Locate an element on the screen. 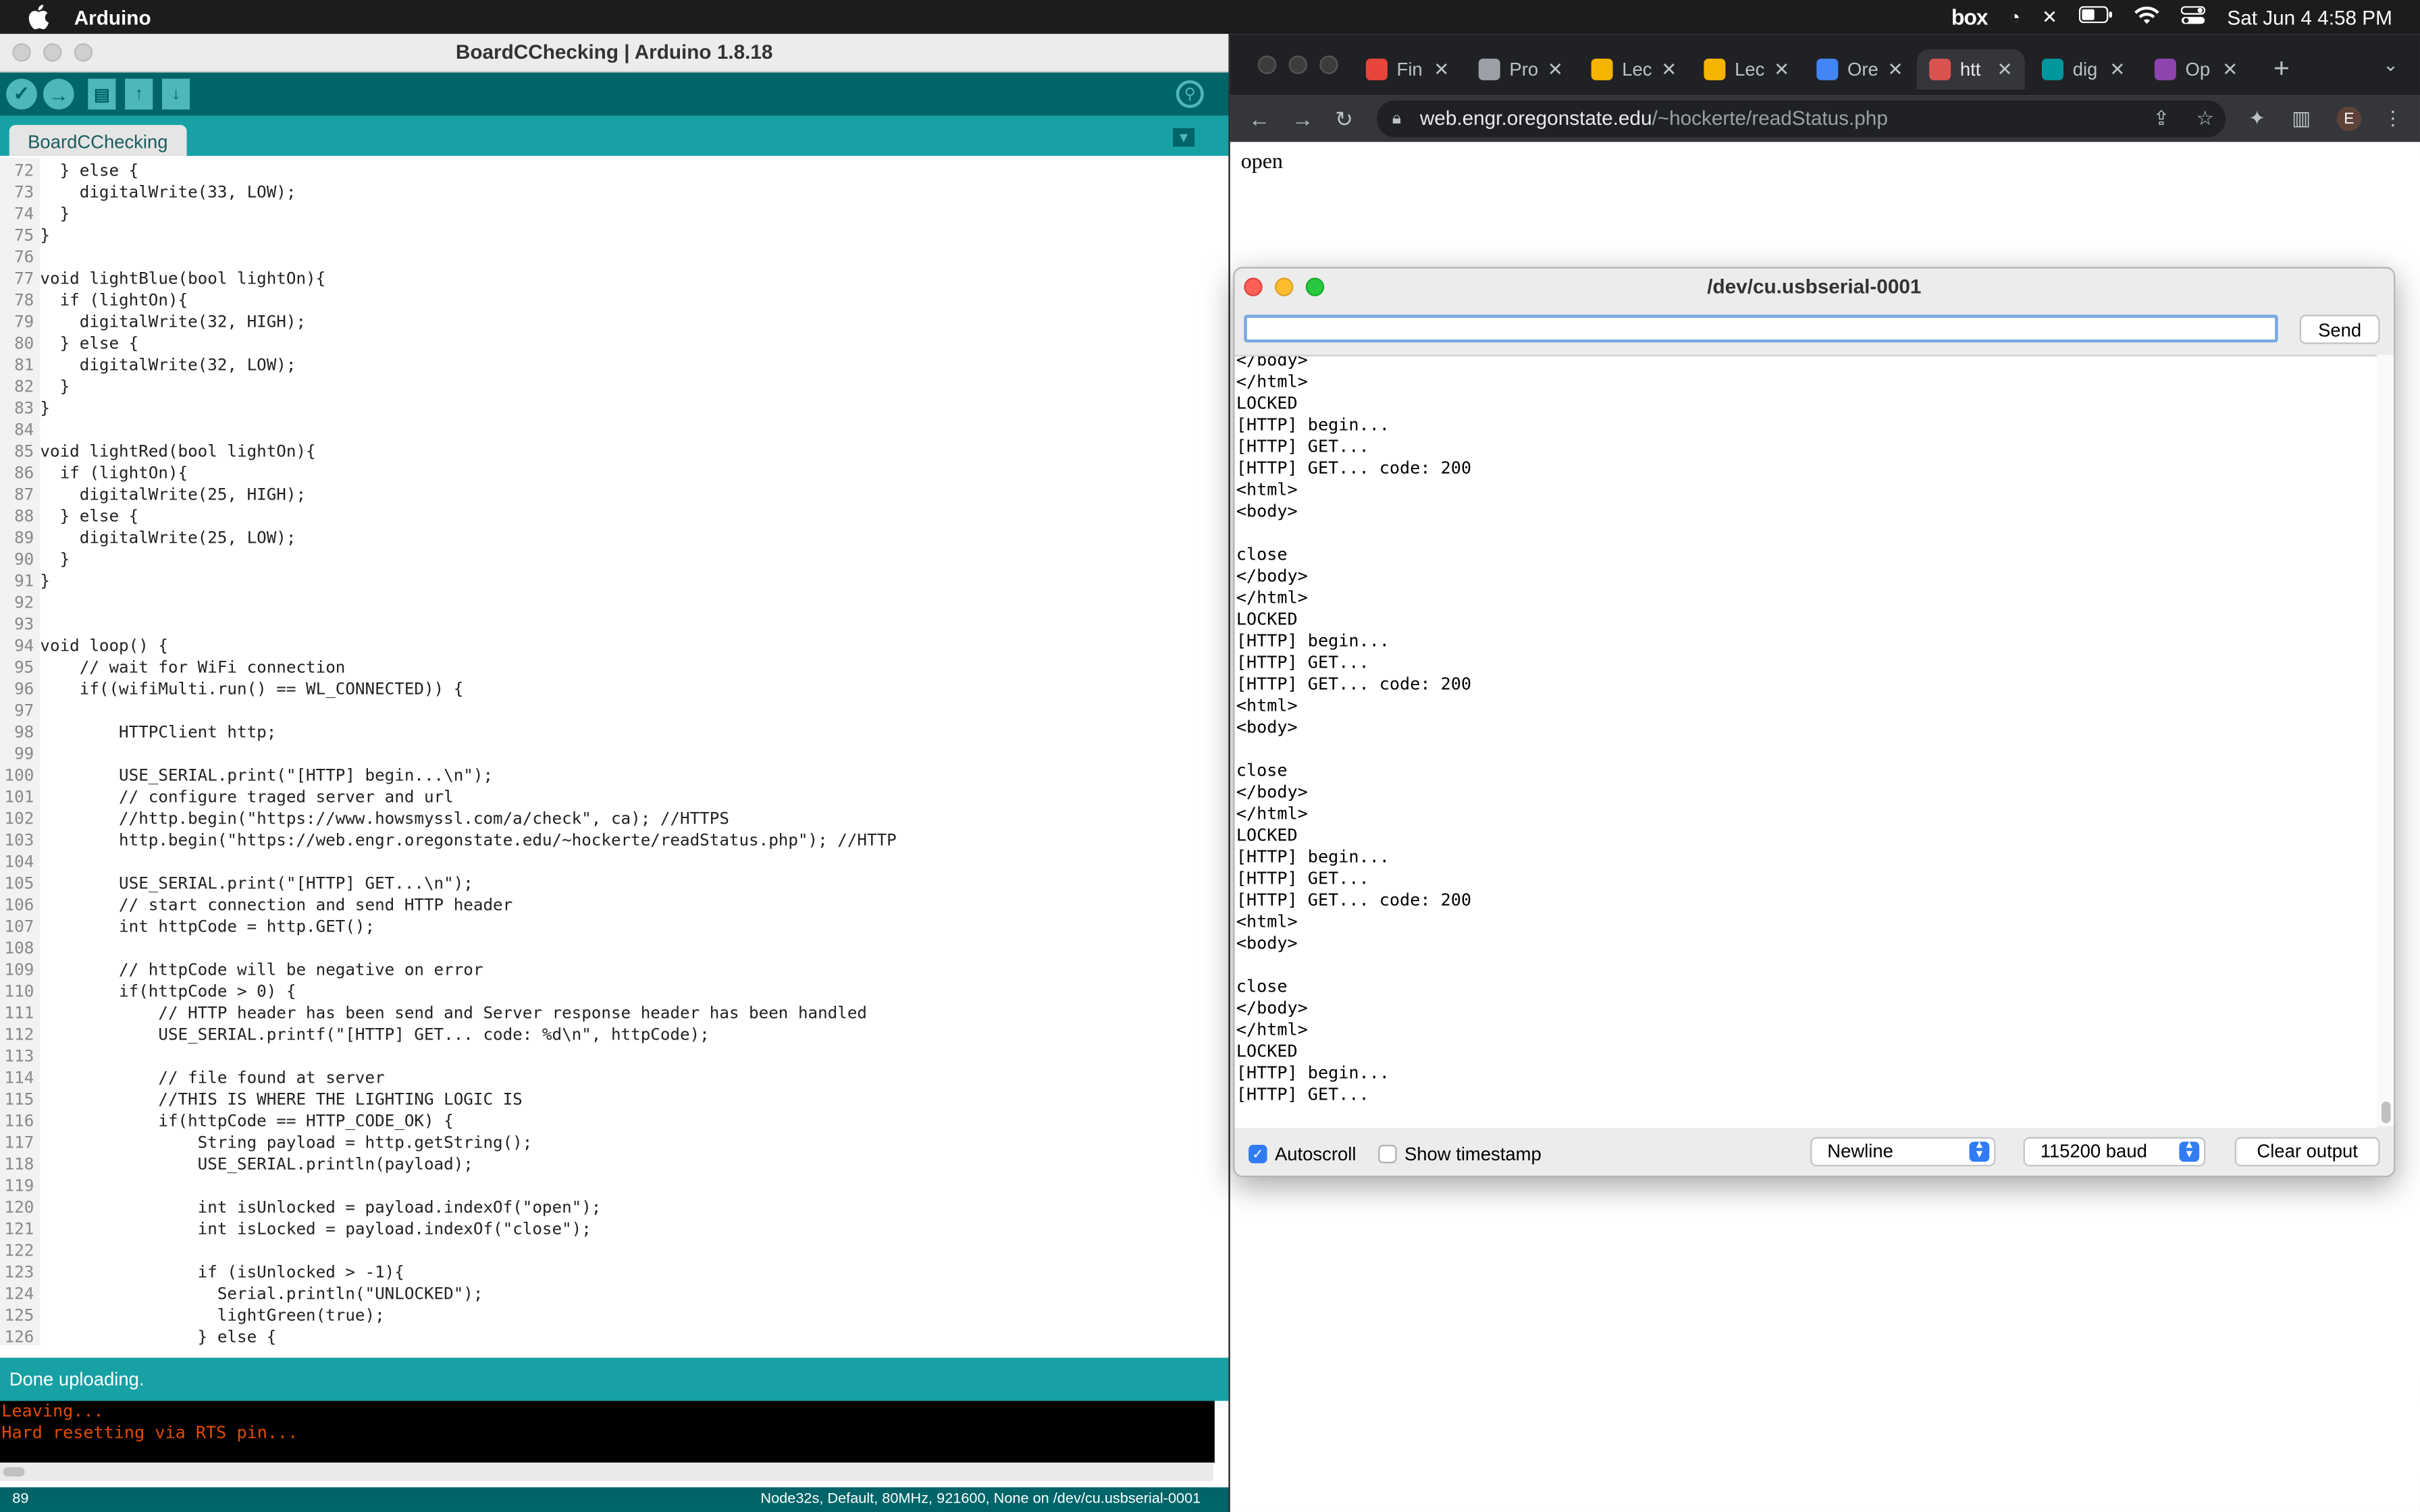 This screenshot has height=1512, width=2420. code-line: 82 } is located at coordinates (448, 387).